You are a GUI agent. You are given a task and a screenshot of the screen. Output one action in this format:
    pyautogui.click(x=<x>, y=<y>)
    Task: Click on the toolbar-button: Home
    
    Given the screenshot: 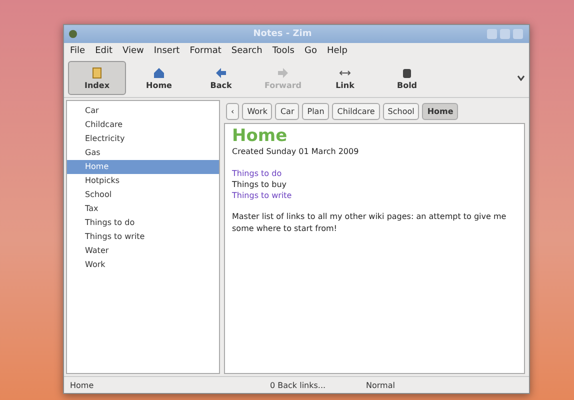 What is the action you would take?
    pyautogui.click(x=159, y=78)
    